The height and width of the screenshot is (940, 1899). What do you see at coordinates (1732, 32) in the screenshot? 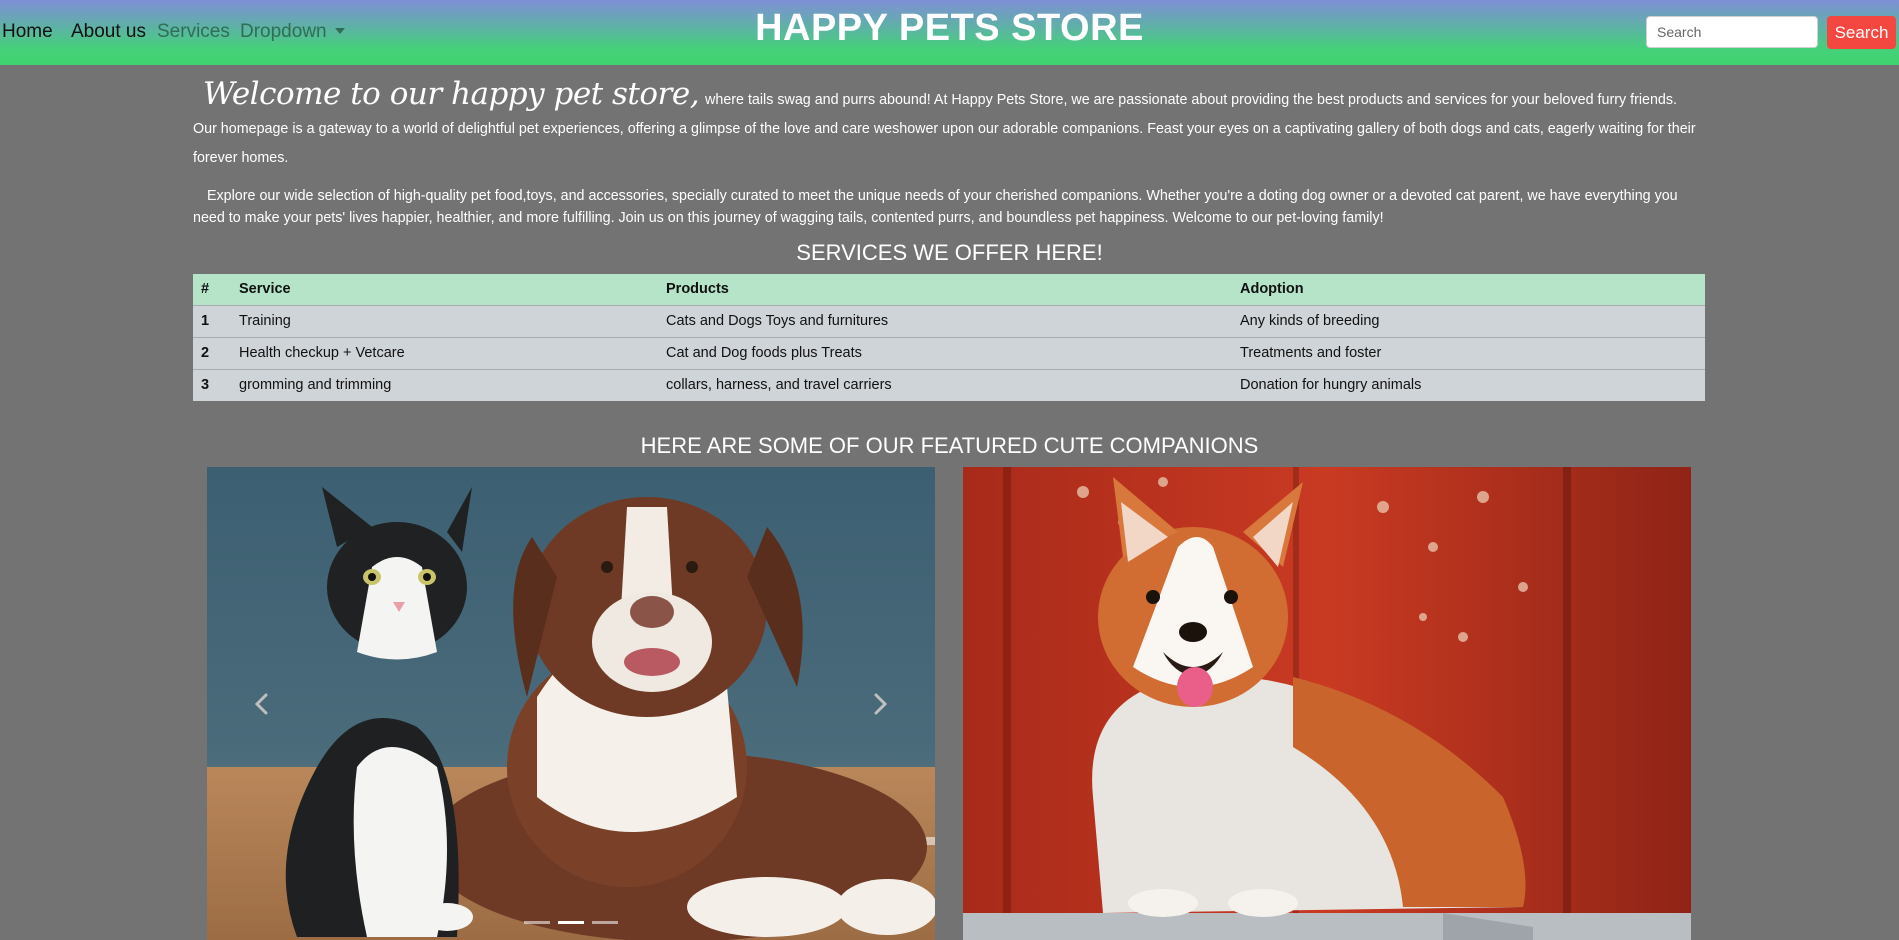
I see `search-input` at bounding box center [1732, 32].